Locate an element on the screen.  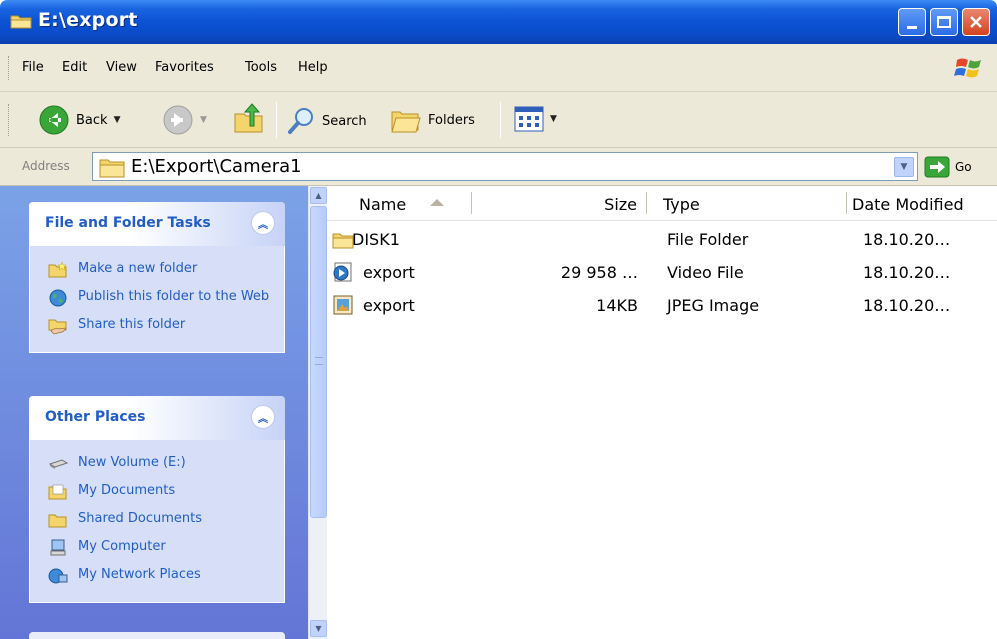
title-bar: E:\export is located at coordinates (498, 22).